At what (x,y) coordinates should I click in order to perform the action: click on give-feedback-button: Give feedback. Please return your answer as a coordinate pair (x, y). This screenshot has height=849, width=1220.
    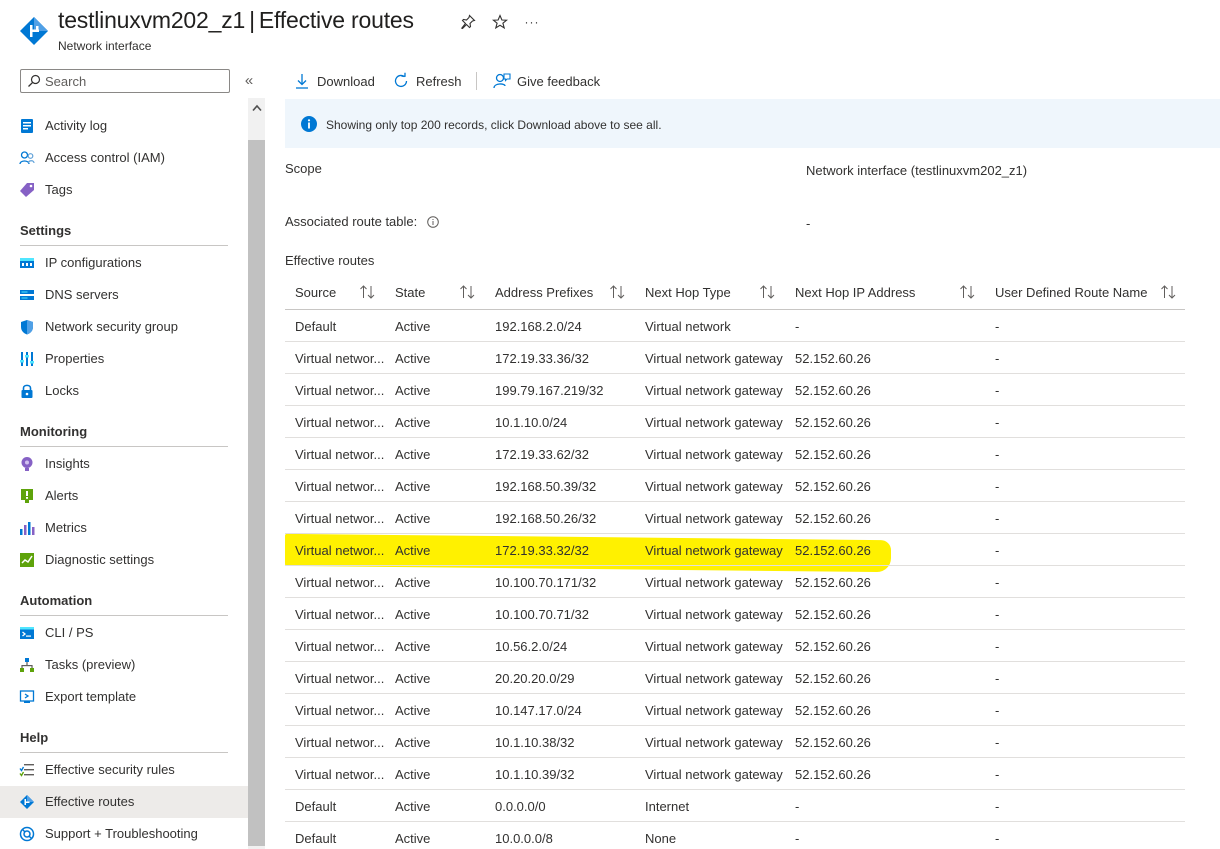
    Looking at the image, I should click on (552, 81).